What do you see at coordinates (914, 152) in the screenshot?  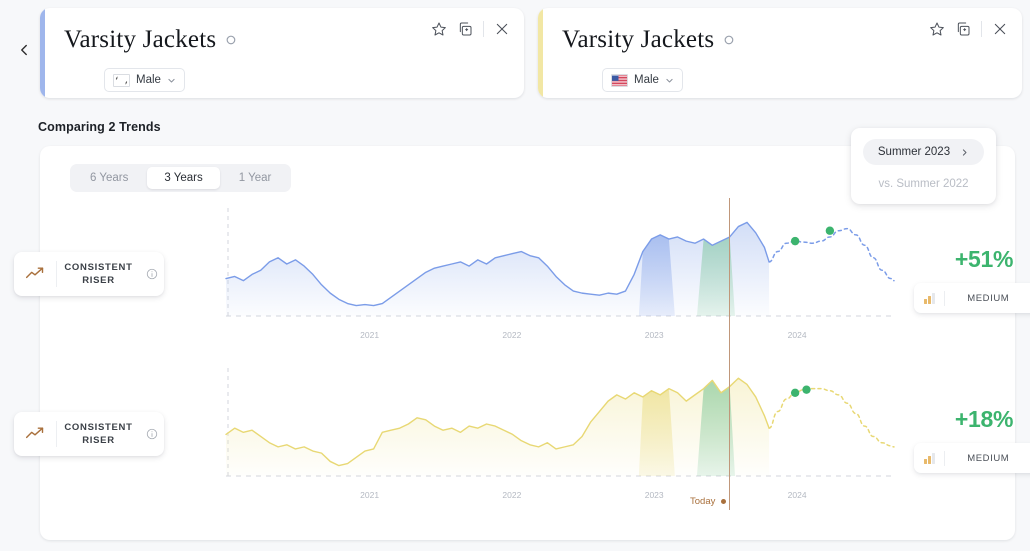 I see `season-current-label: Summer 2023` at bounding box center [914, 152].